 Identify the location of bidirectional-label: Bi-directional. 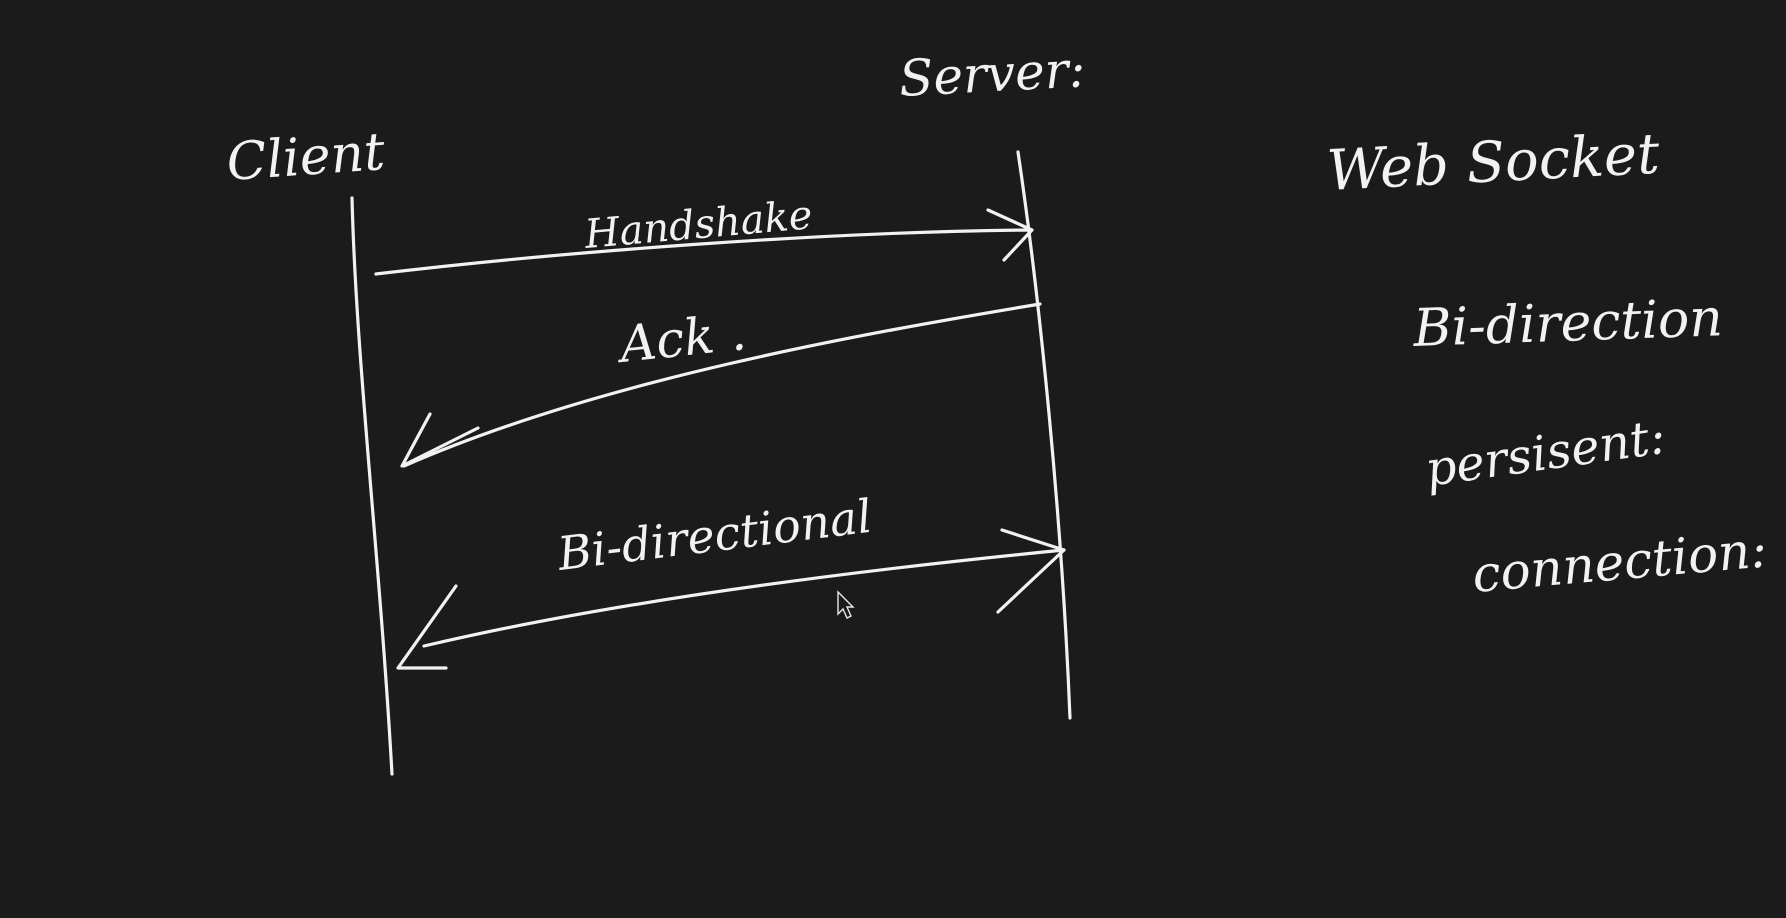
(714, 535).